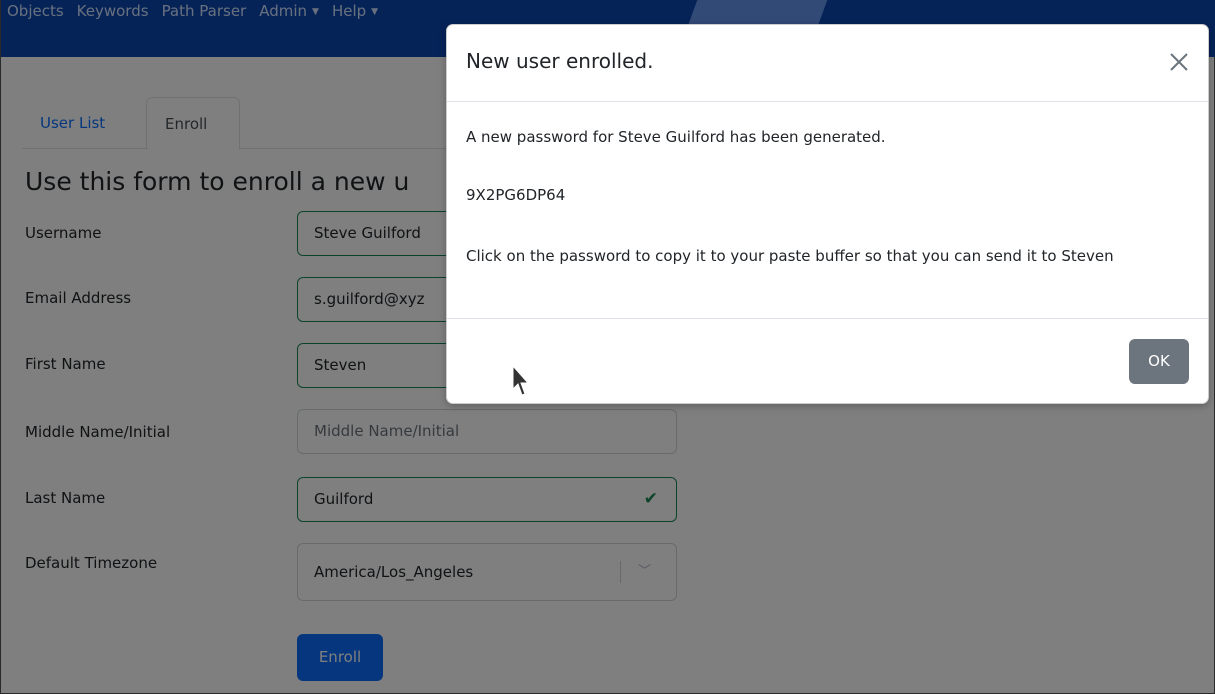 Image resolution: width=1215 pixels, height=694 pixels. Describe the element at coordinates (515, 195) in the screenshot. I see `generated-password: 9X2PG6DP64` at that location.